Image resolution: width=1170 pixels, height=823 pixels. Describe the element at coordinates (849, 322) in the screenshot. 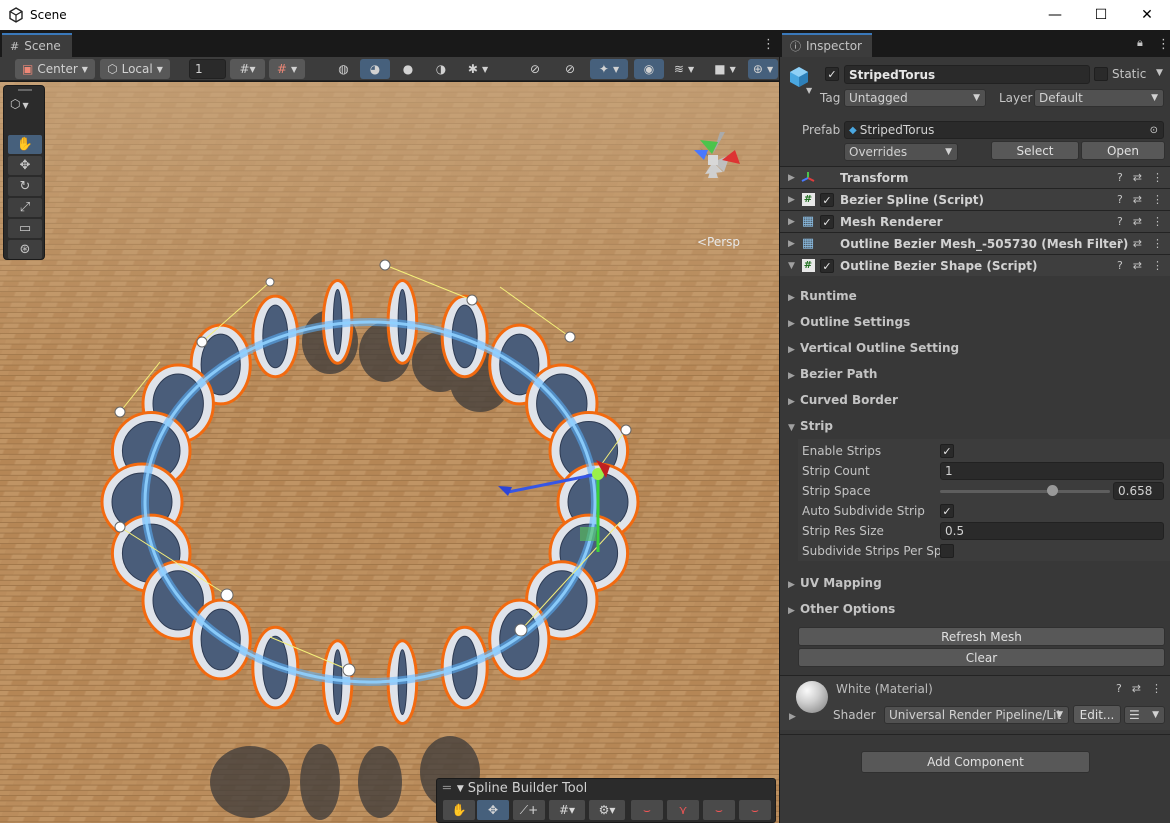

I see `section-outline-settings: ▶ Outline Settings` at that location.